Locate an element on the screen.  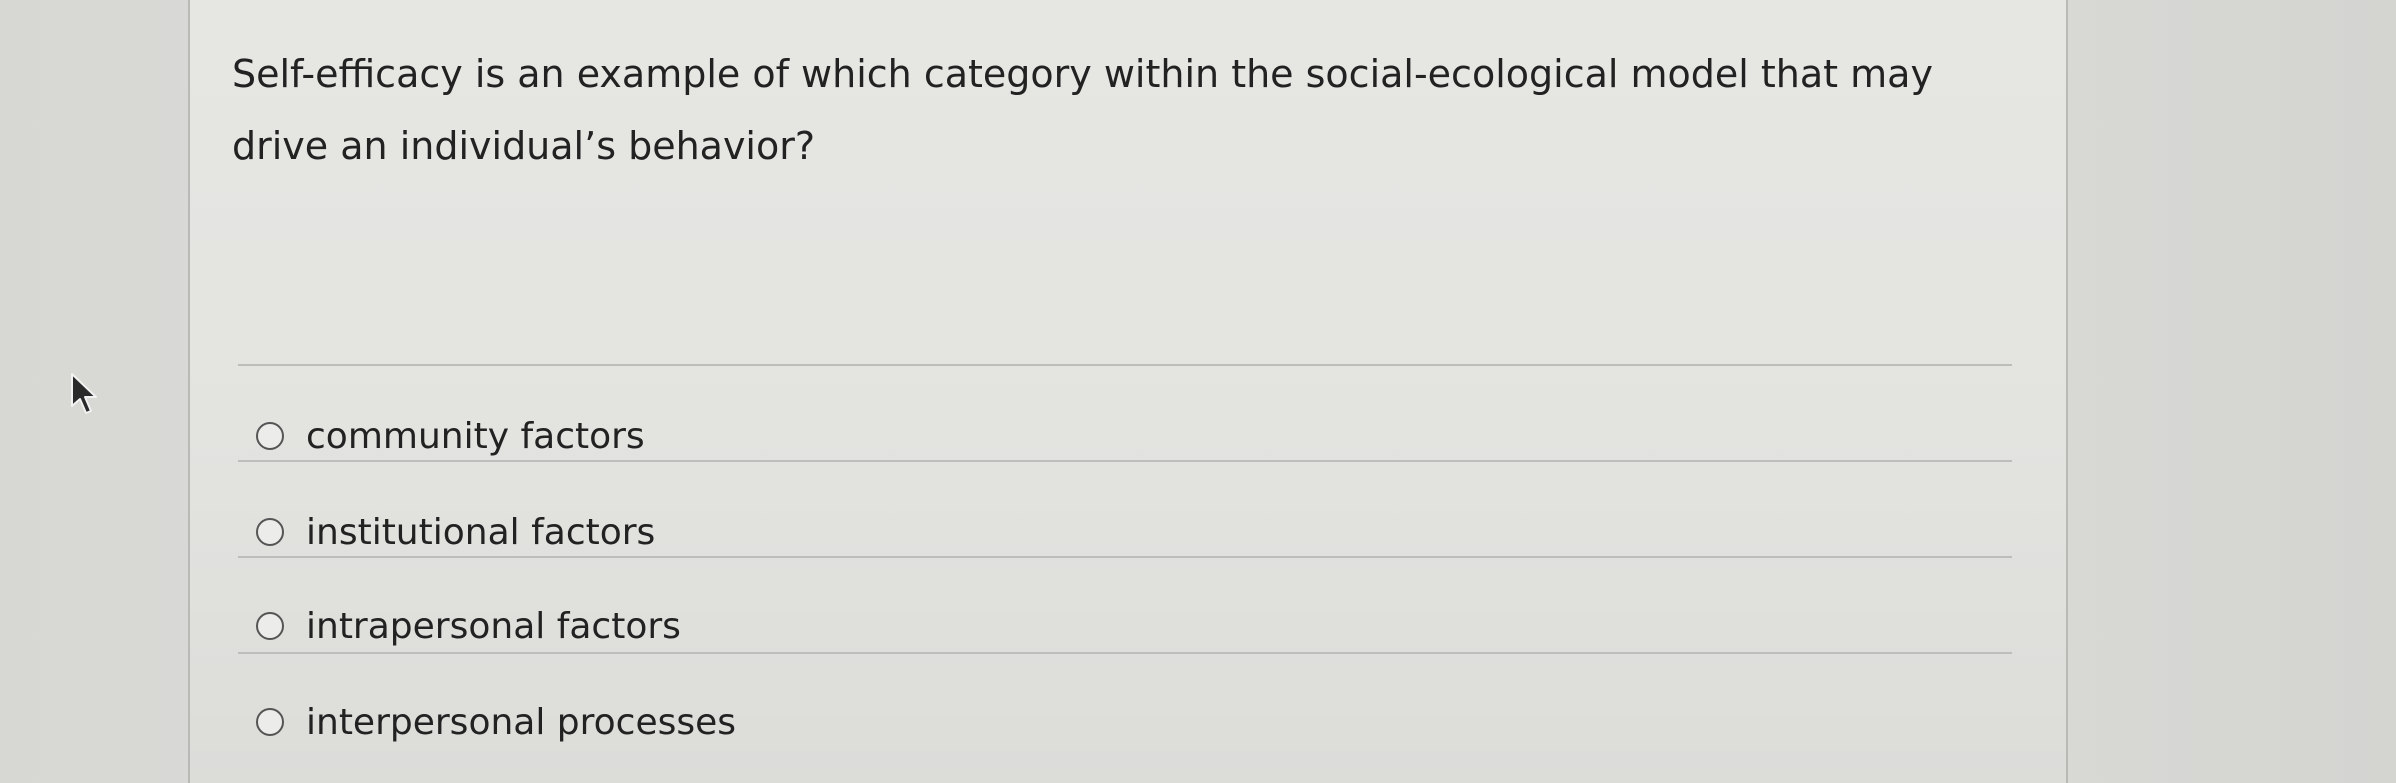
choice-institutional-factors: institutional factors is located at coordinates (455, 532).